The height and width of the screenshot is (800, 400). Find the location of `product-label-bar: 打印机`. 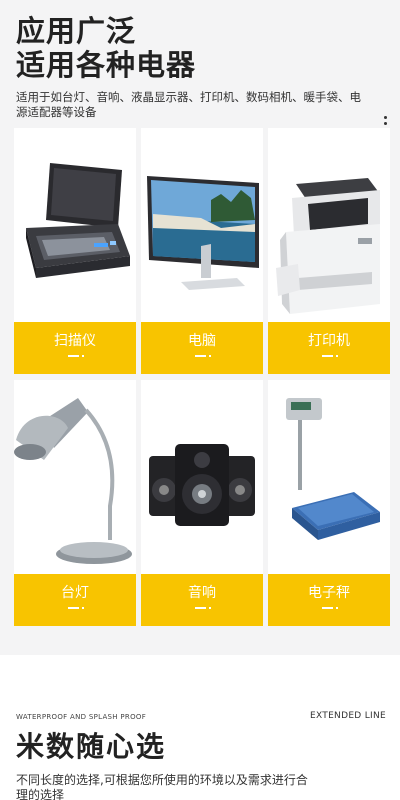

product-label-bar: 打印机 is located at coordinates (329, 348).